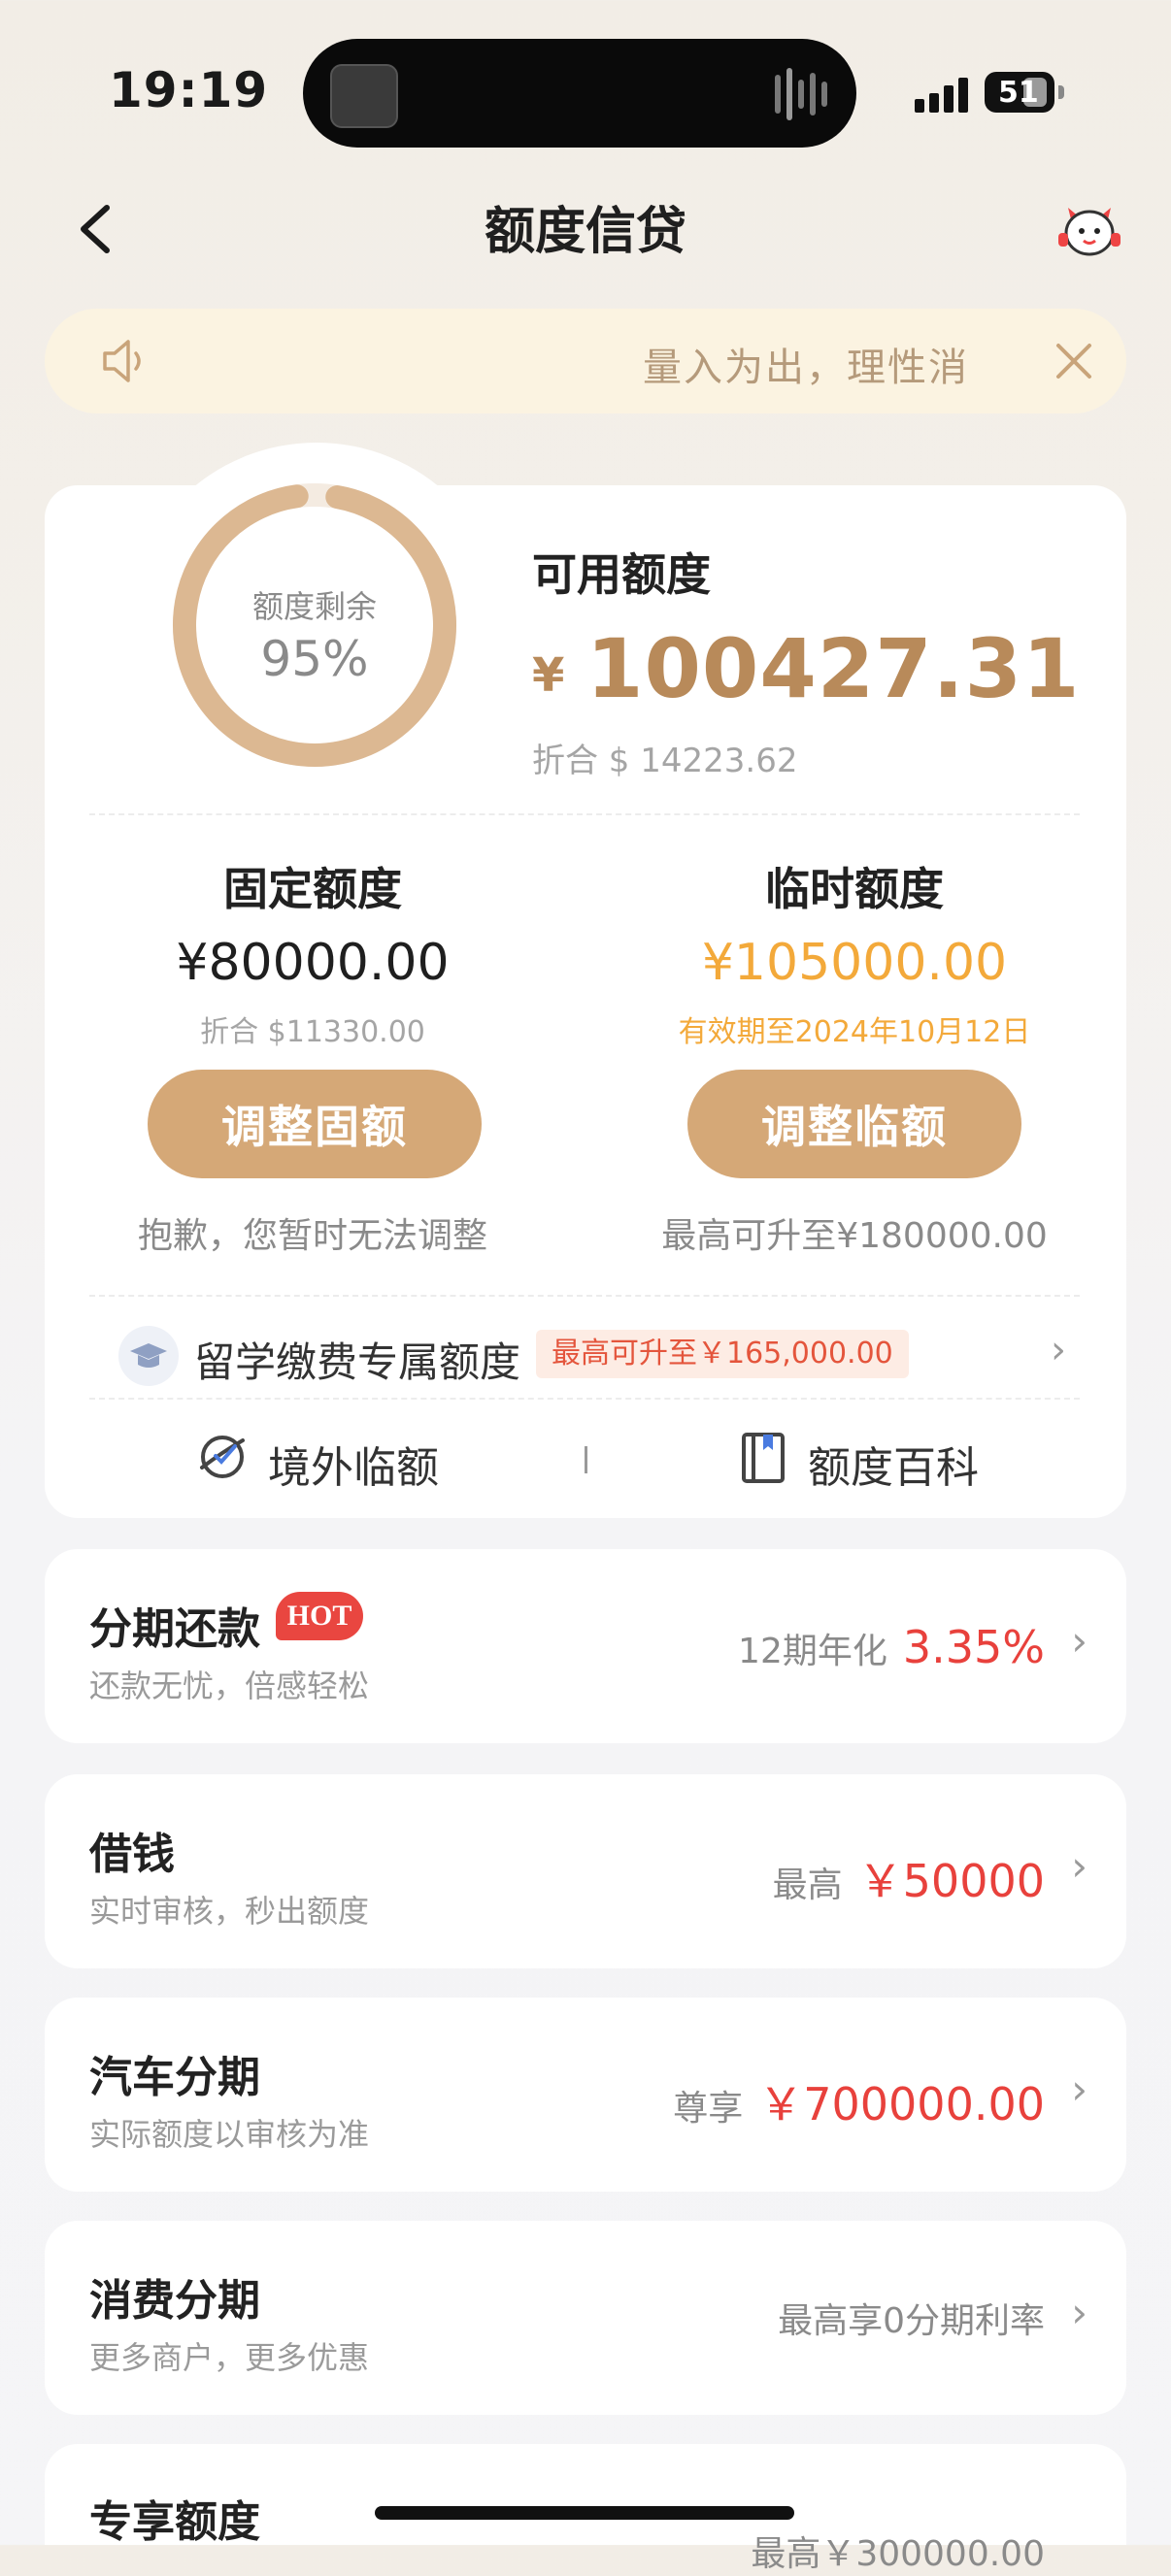  What do you see at coordinates (722, 1354) in the screenshot?
I see `study-quota-badge: 最高可升至￥165,000.00` at bounding box center [722, 1354].